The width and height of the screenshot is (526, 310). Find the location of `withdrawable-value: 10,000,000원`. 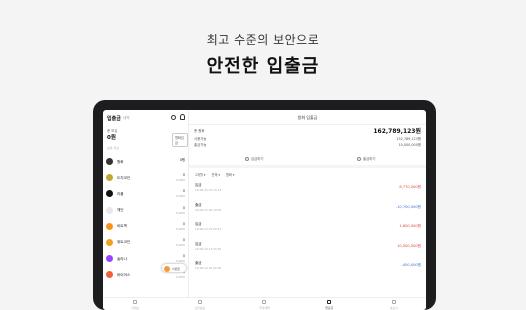

withdrawable-value: 10,000,000원 is located at coordinates (409, 145).